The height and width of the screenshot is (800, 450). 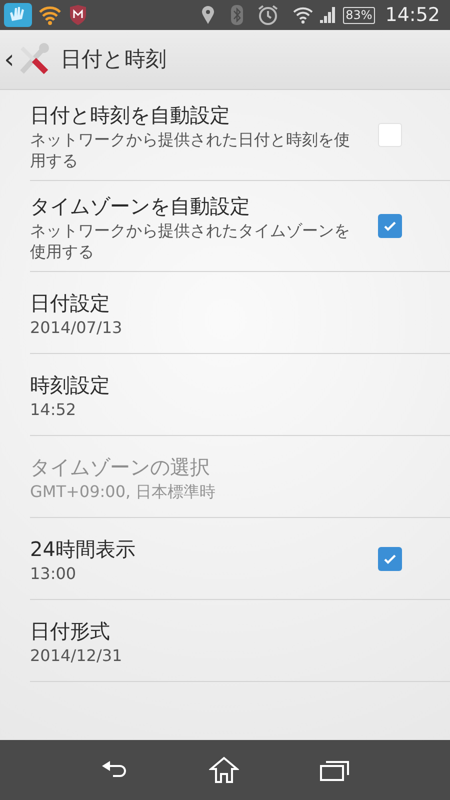 What do you see at coordinates (216, 394) in the screenshot?
I see `setting-item: 時刻設定 14:52` at bounding box center [216, 394].